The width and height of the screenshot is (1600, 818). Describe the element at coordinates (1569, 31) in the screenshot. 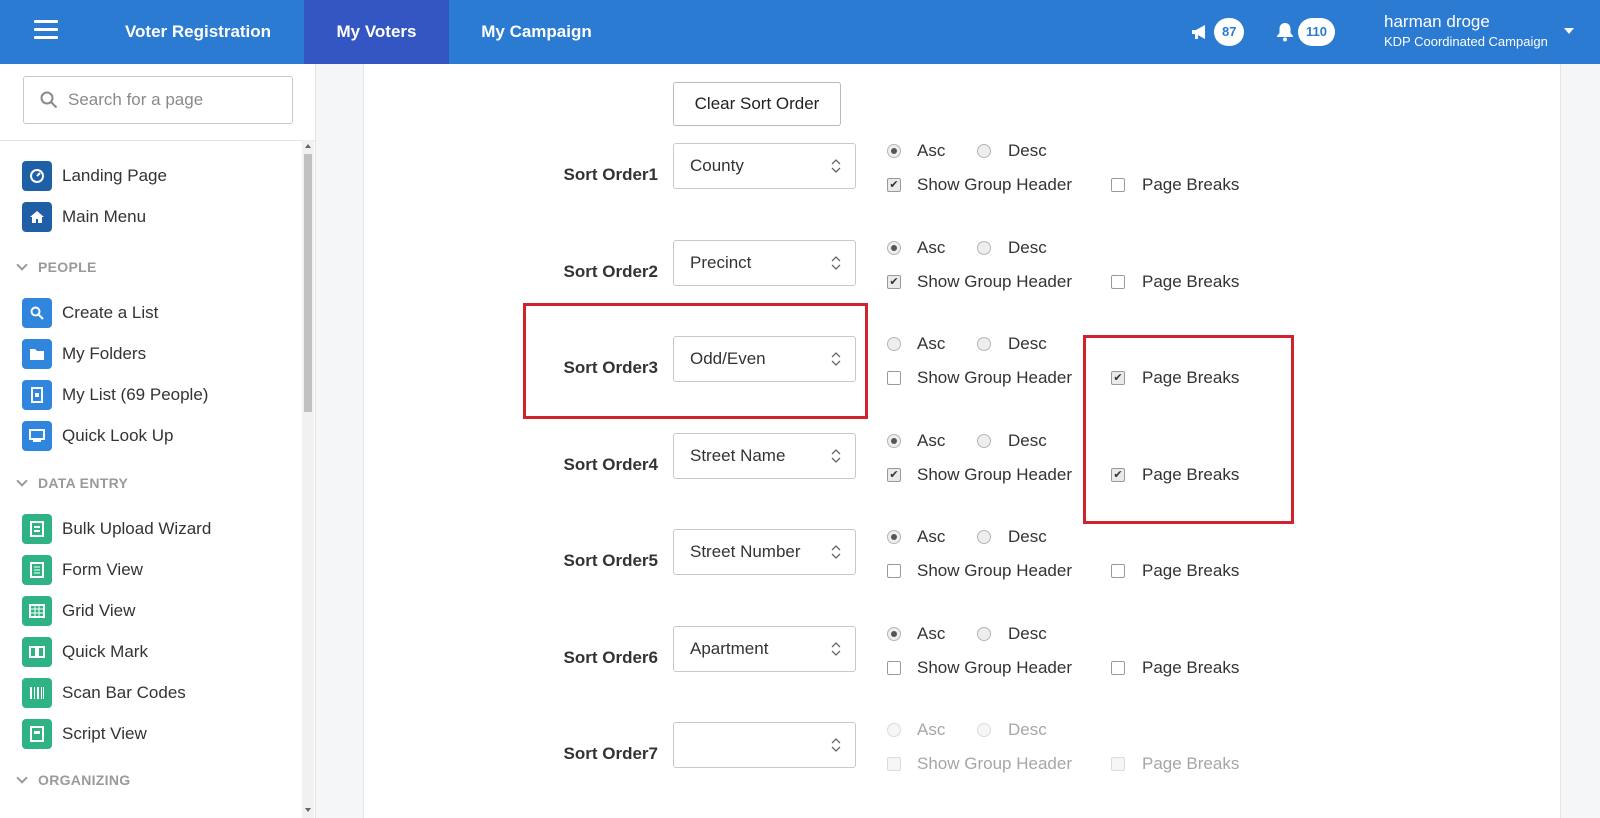

I see `user-menu-caret-icon` at that location.